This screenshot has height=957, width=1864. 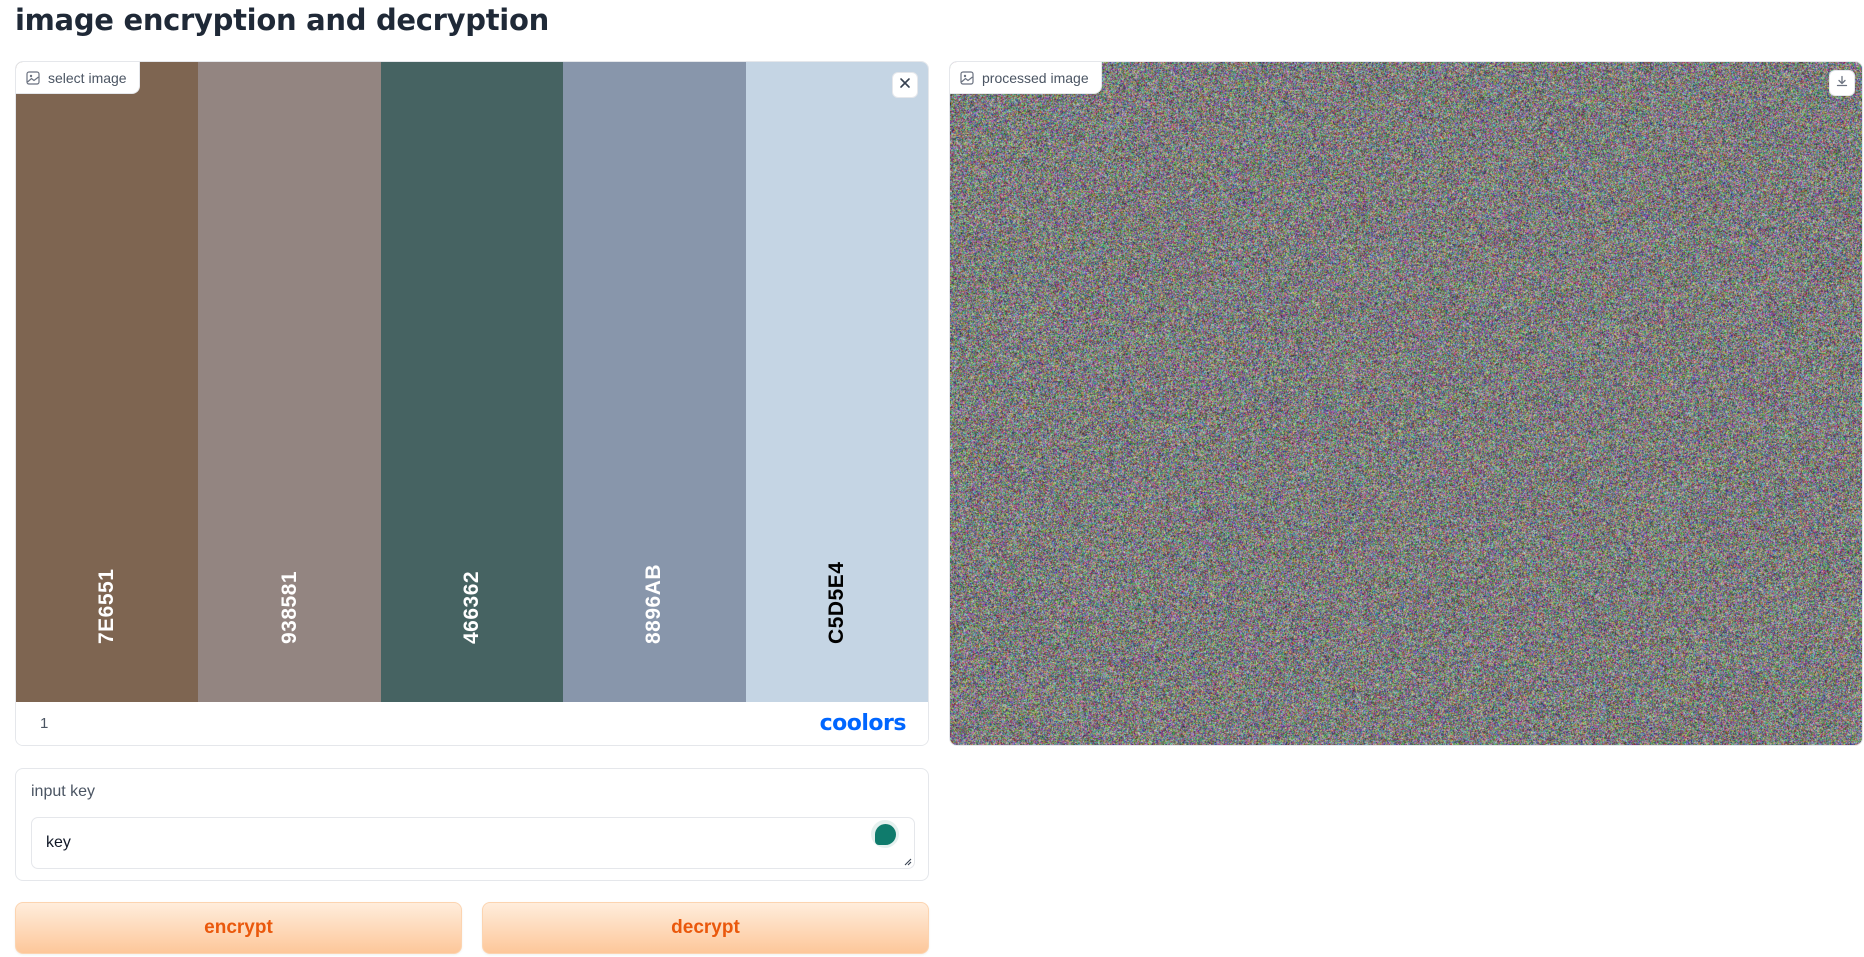 I want to click on coolors-logo: coolors, so click(x=863, y=723).